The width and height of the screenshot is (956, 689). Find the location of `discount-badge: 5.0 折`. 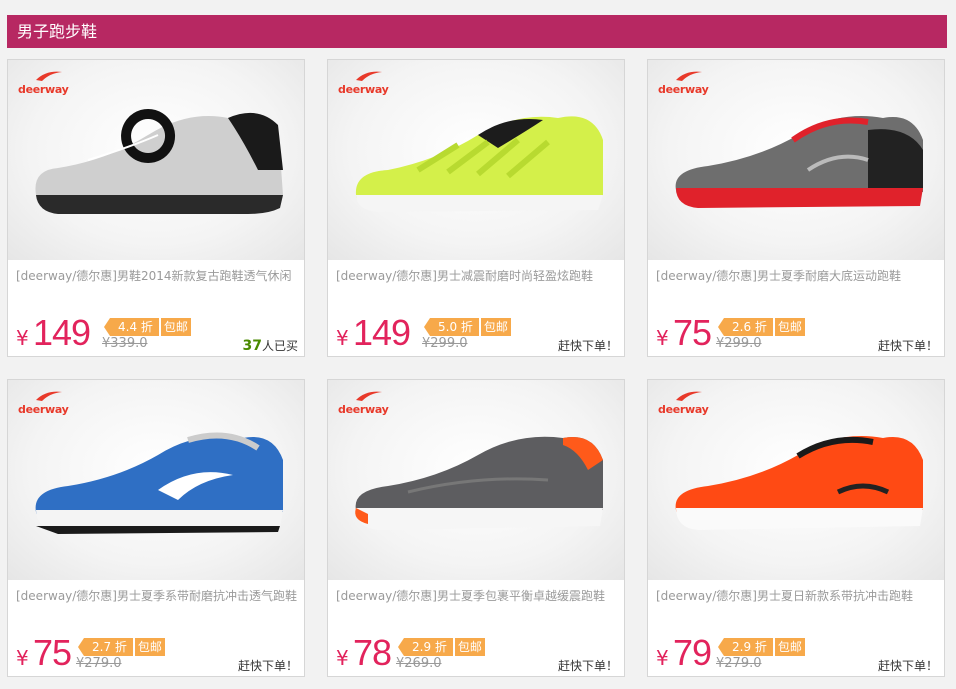

discount-badge: 5.0 折 is located at coordinates (451, 327).